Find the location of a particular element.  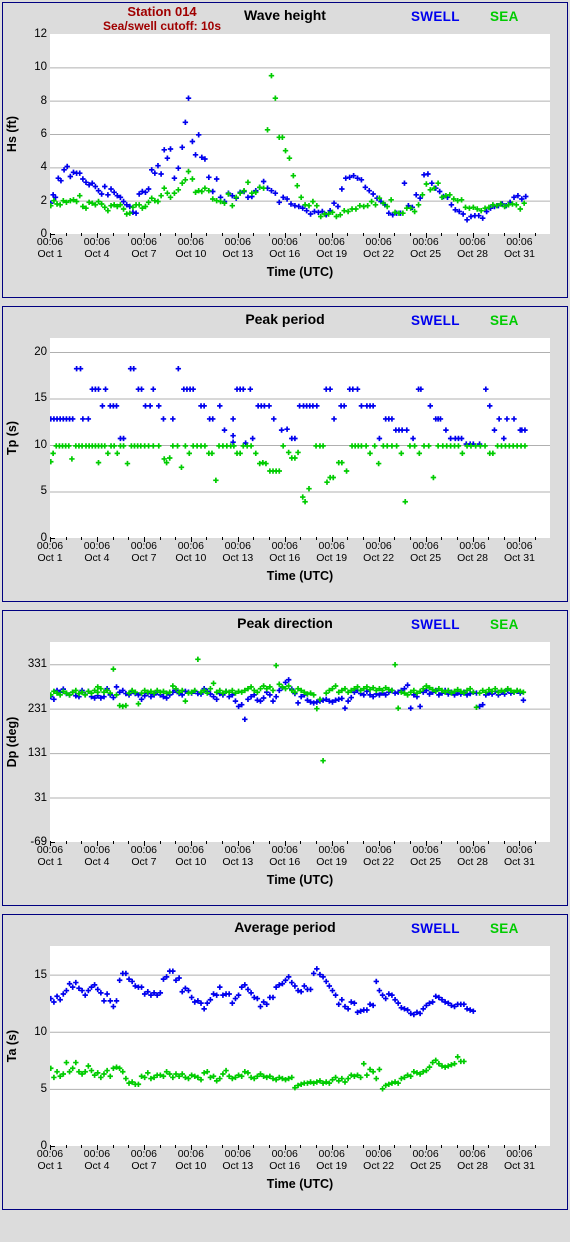

x-tick-label: 00:06 Oct 25 is located at coordinates (426, 552).